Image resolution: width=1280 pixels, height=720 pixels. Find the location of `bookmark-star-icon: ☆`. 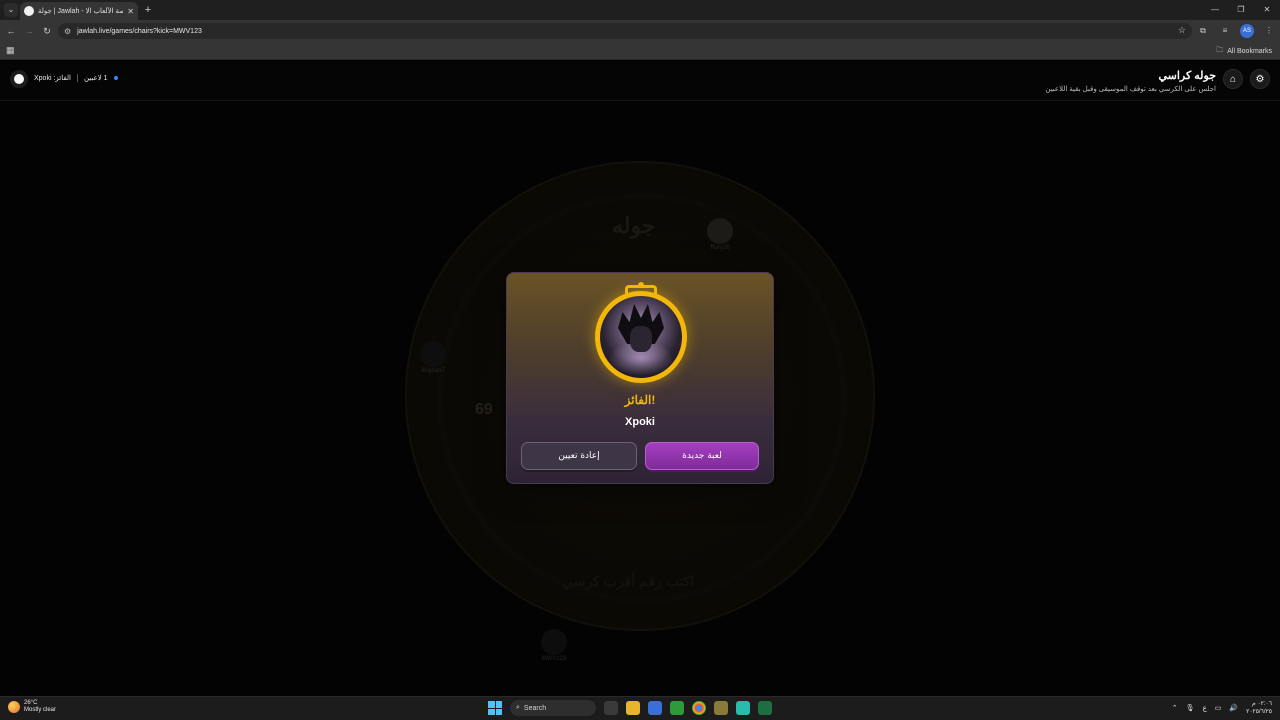

bookmark-star-icon: ☆ is located at coordinates (1182, 30).